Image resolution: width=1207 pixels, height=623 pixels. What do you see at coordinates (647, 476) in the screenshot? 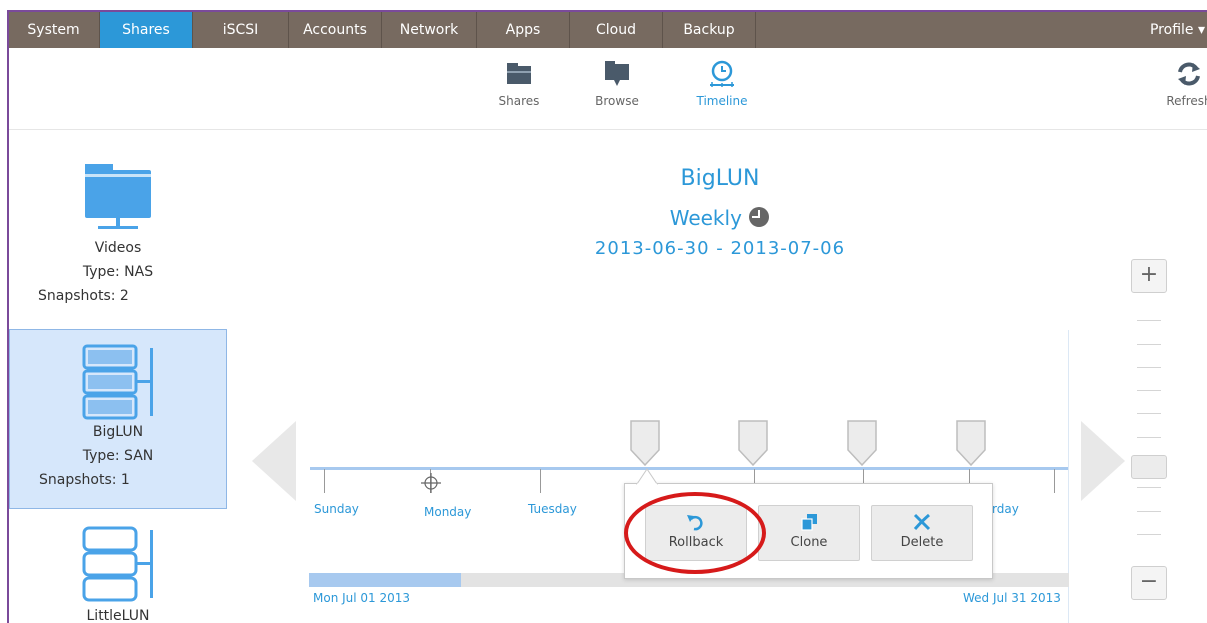
I see `popup-pointer` at bounding box center [647, 476].